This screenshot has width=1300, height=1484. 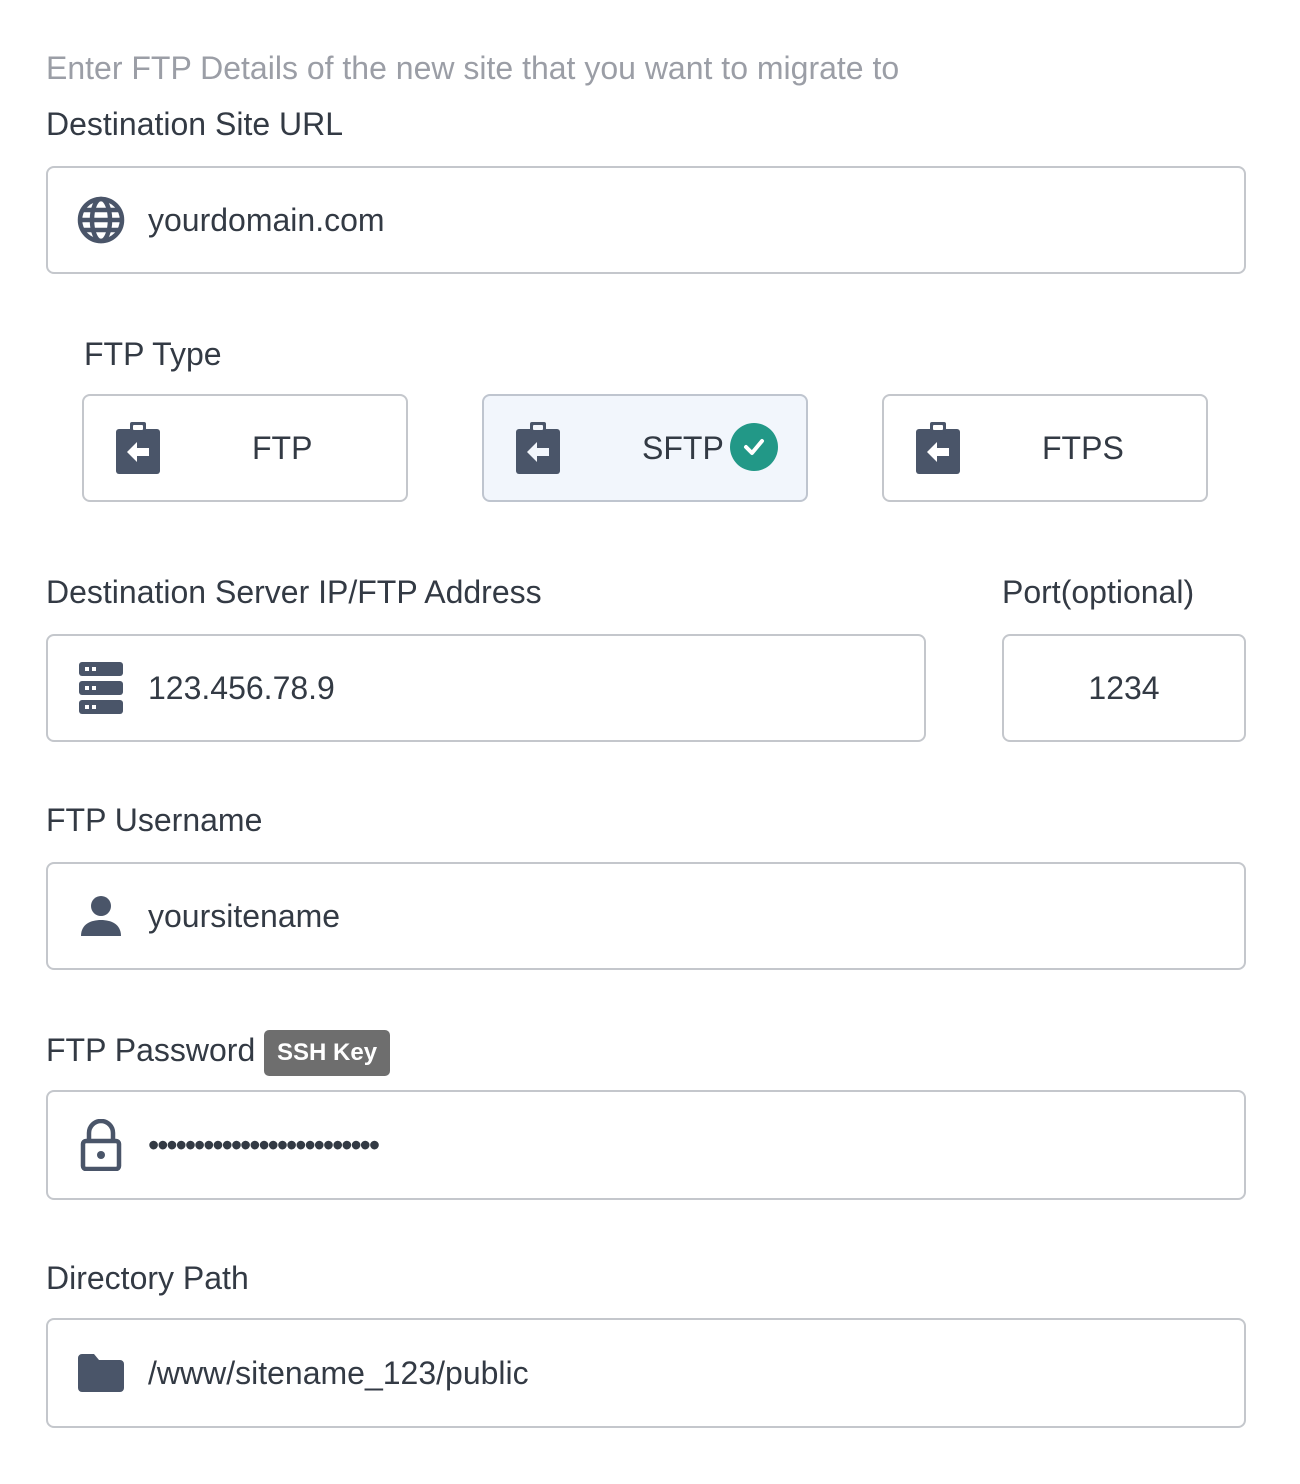 I want to click on ftp-type-option-ftps: FTPS, so click(x=1045, y=448).